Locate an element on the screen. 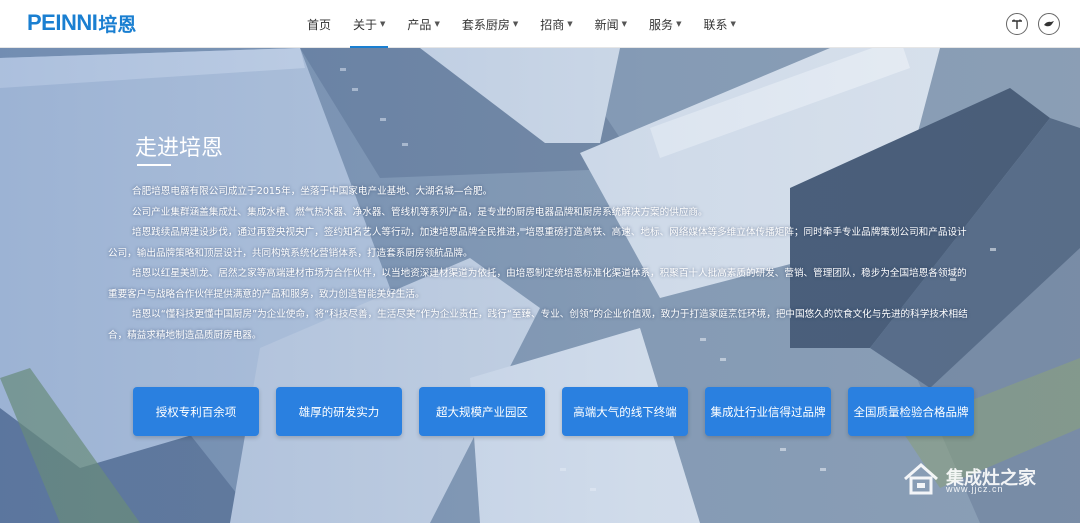  main-nav: 首页 关于 ▼ 产品 ▼ 套系厨房 ▼ 招商 ▼ 新闻 ▼ 服务 ▼ 联系 ▼ is located at coordinates (521, 24).